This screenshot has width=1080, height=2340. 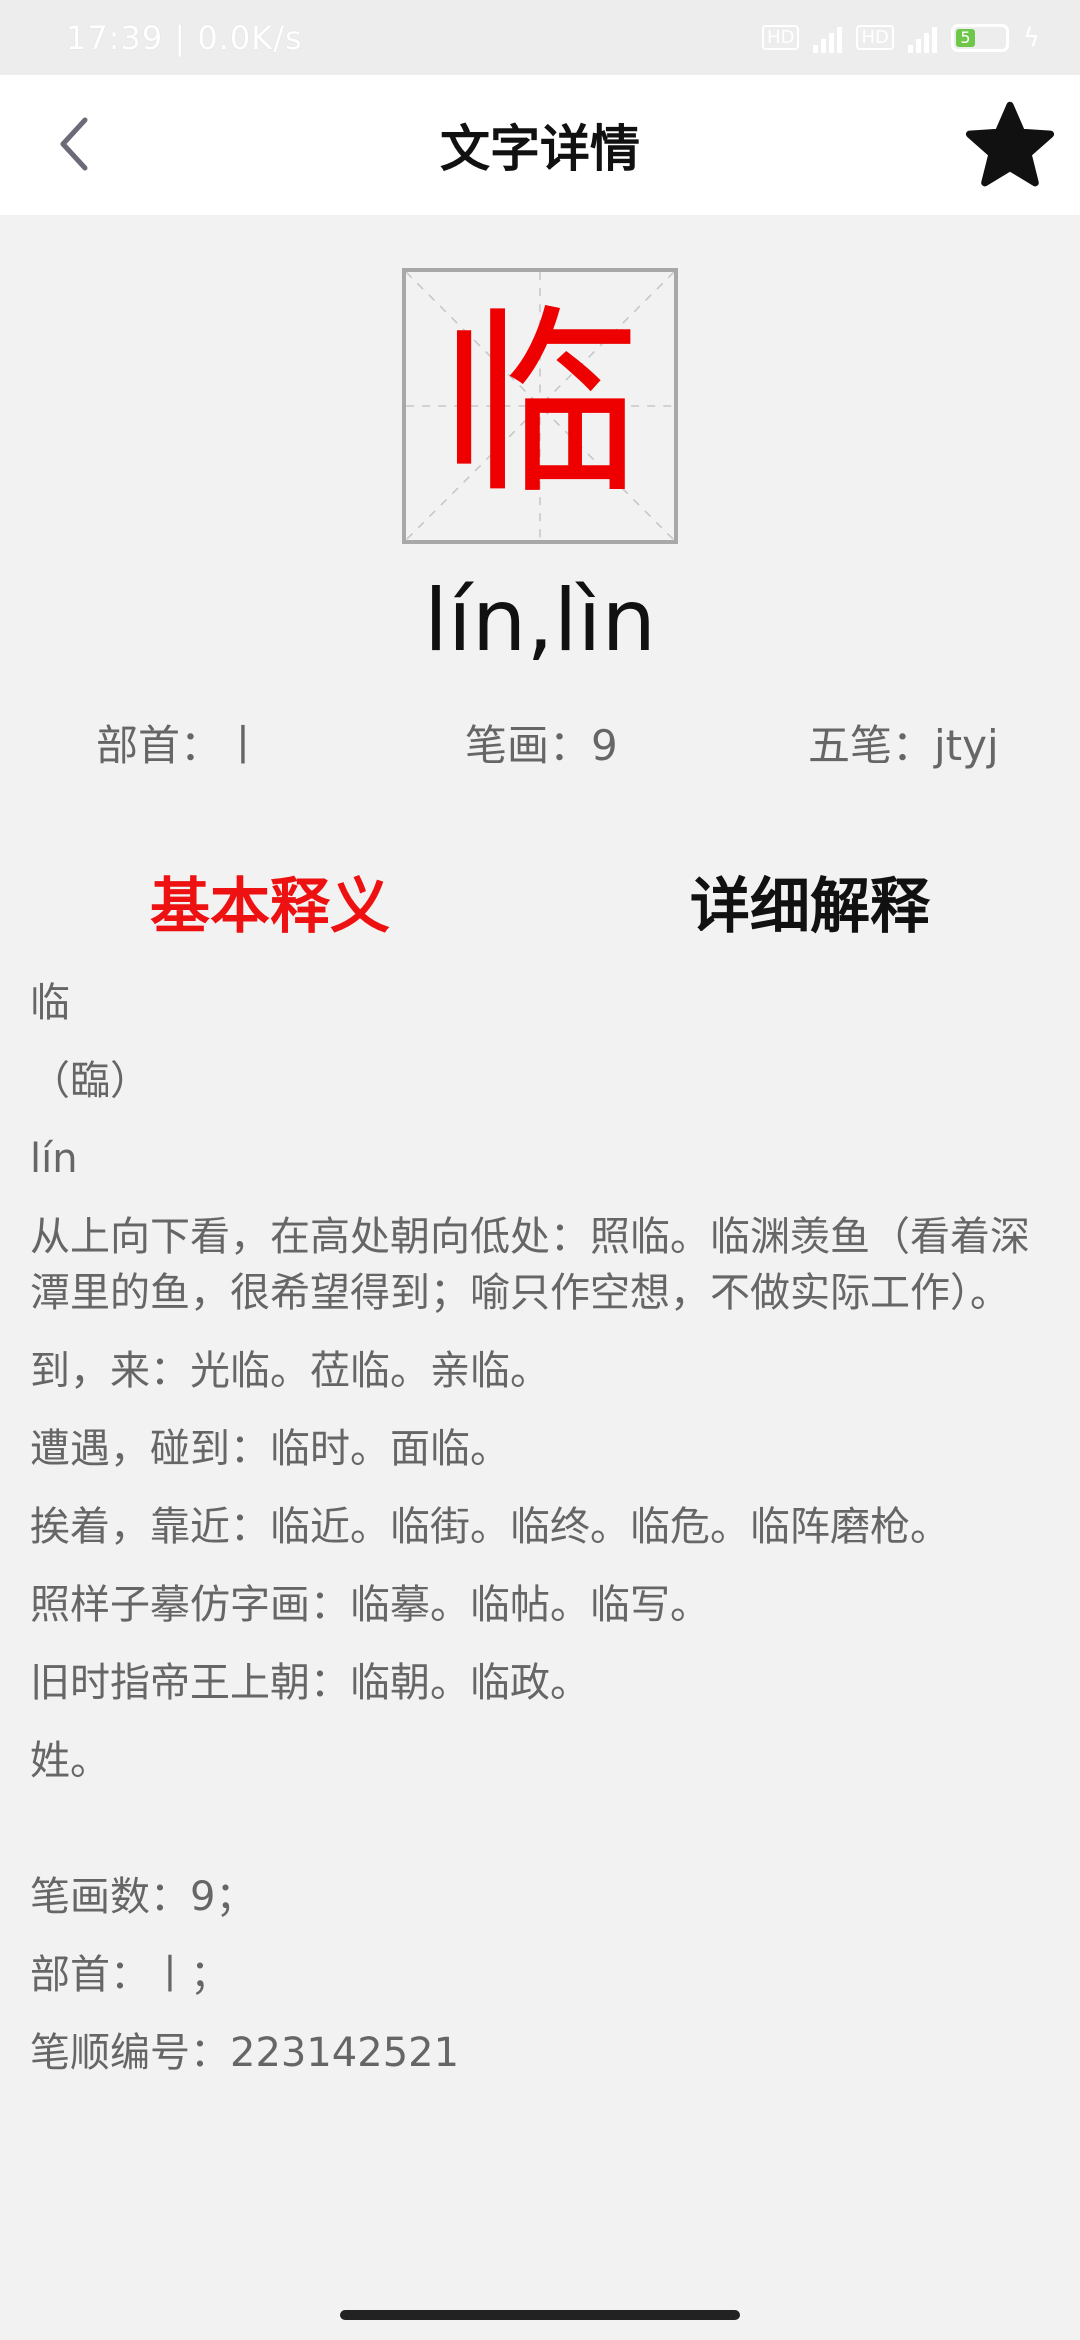 I want to click on definition-line: lín, so click(x=54, y=1159).